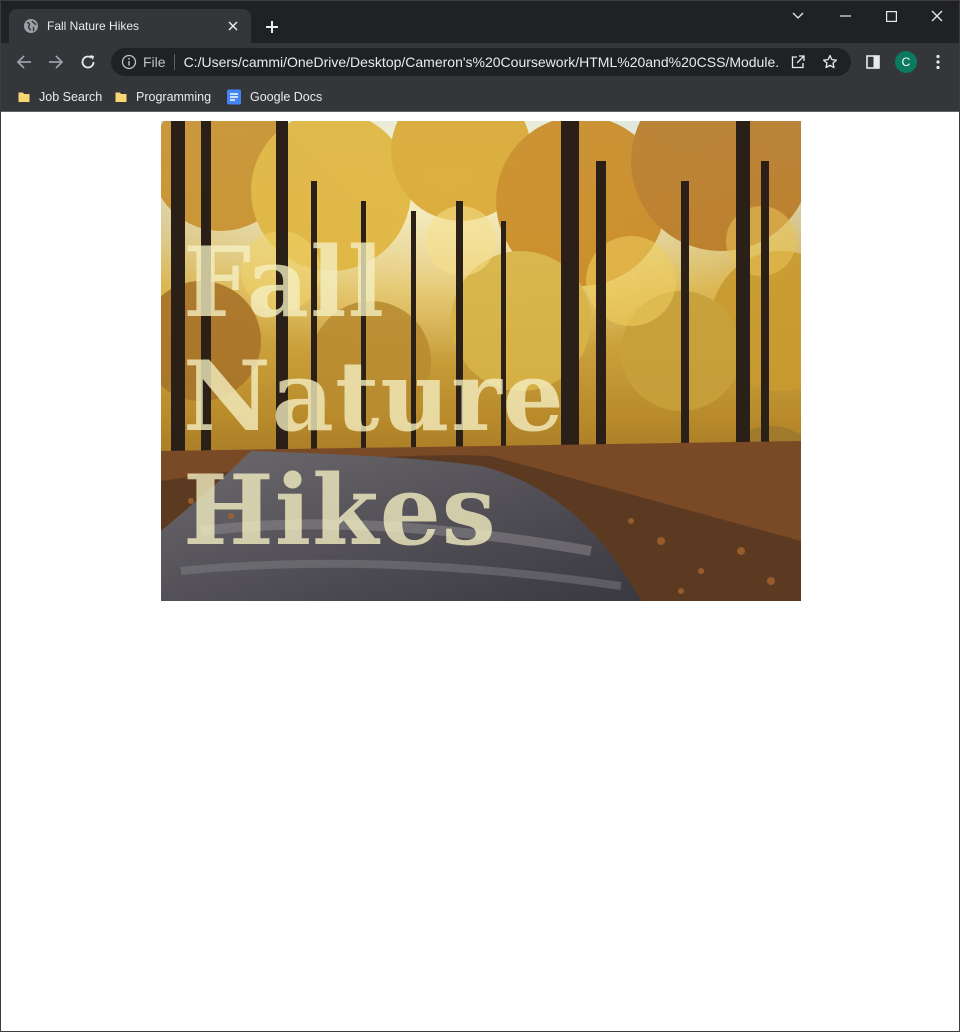 This screenshot has width=960, height=1032. What do you see at coordinates (286, 97) in the screenshot?
I see `bookmark-label: Google Docs` at bounding box center [286, 97].